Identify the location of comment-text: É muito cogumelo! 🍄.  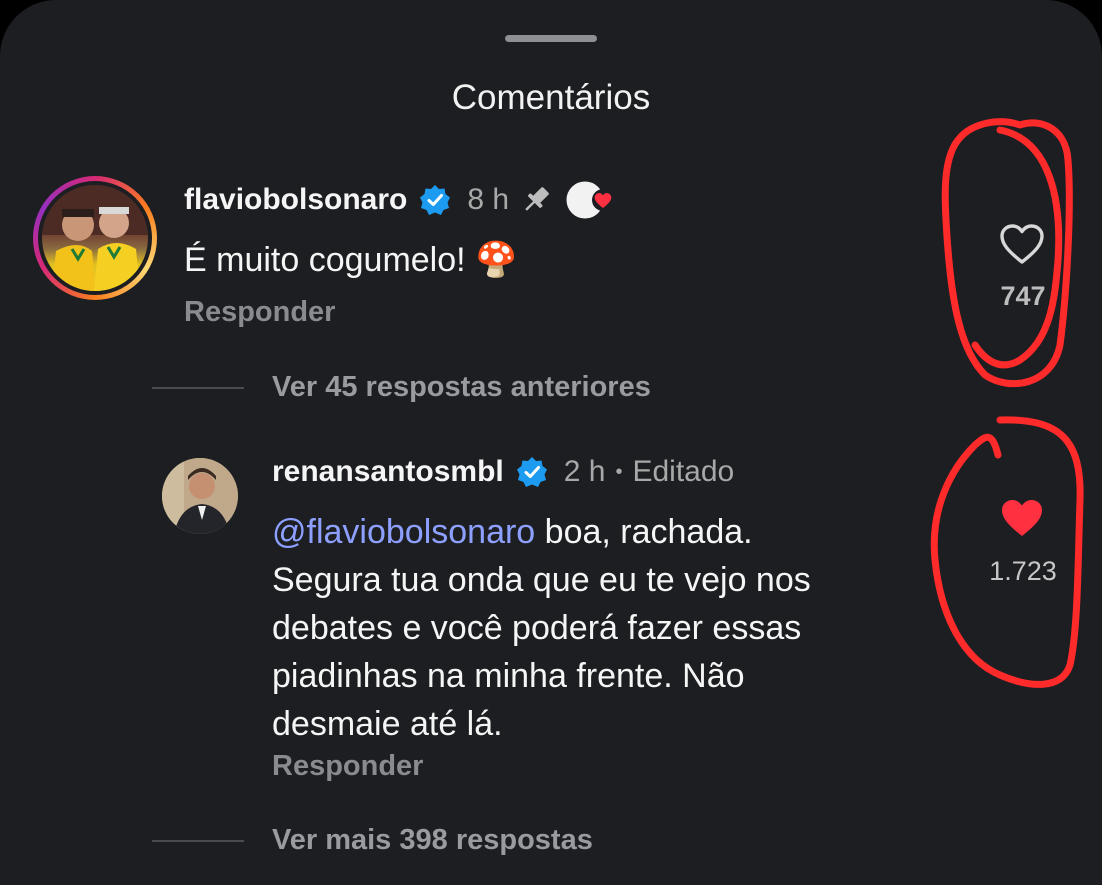
(351, 260).